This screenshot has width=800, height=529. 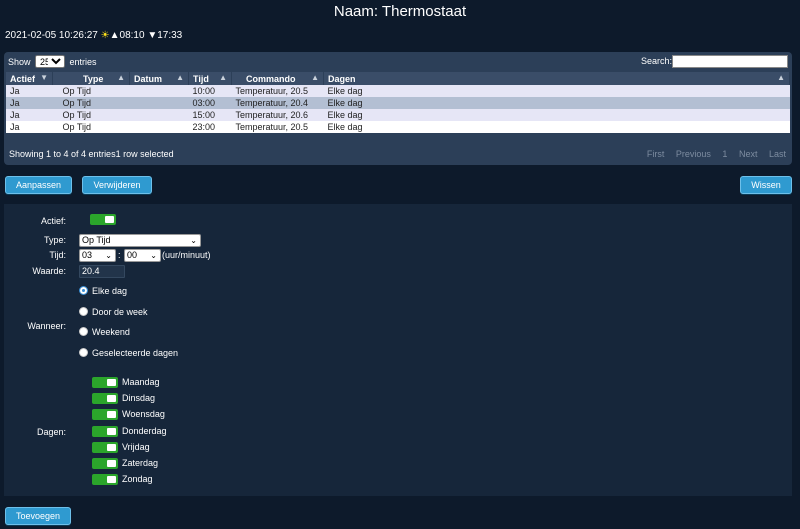 What do you see at coordinates (140, 463) in the screenshot?
I see `day-label: Zaterdag` at bounding box center [140, 463].